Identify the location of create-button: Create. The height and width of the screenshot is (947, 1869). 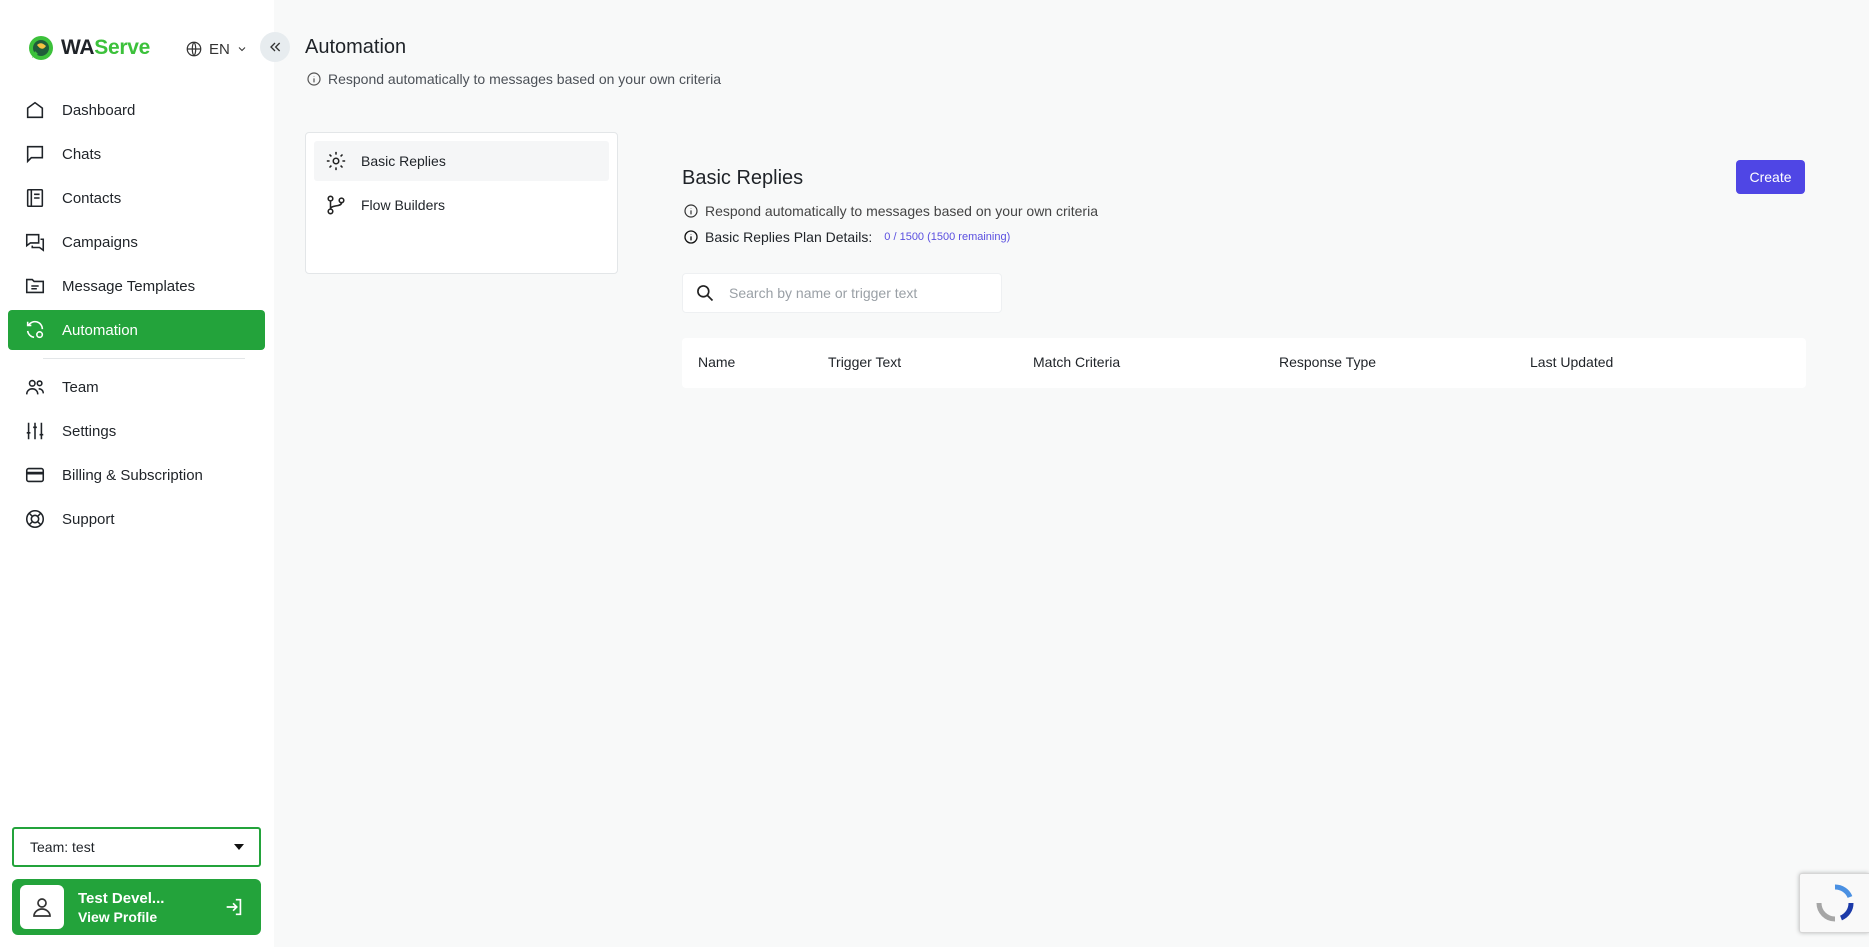
(1770, 177).